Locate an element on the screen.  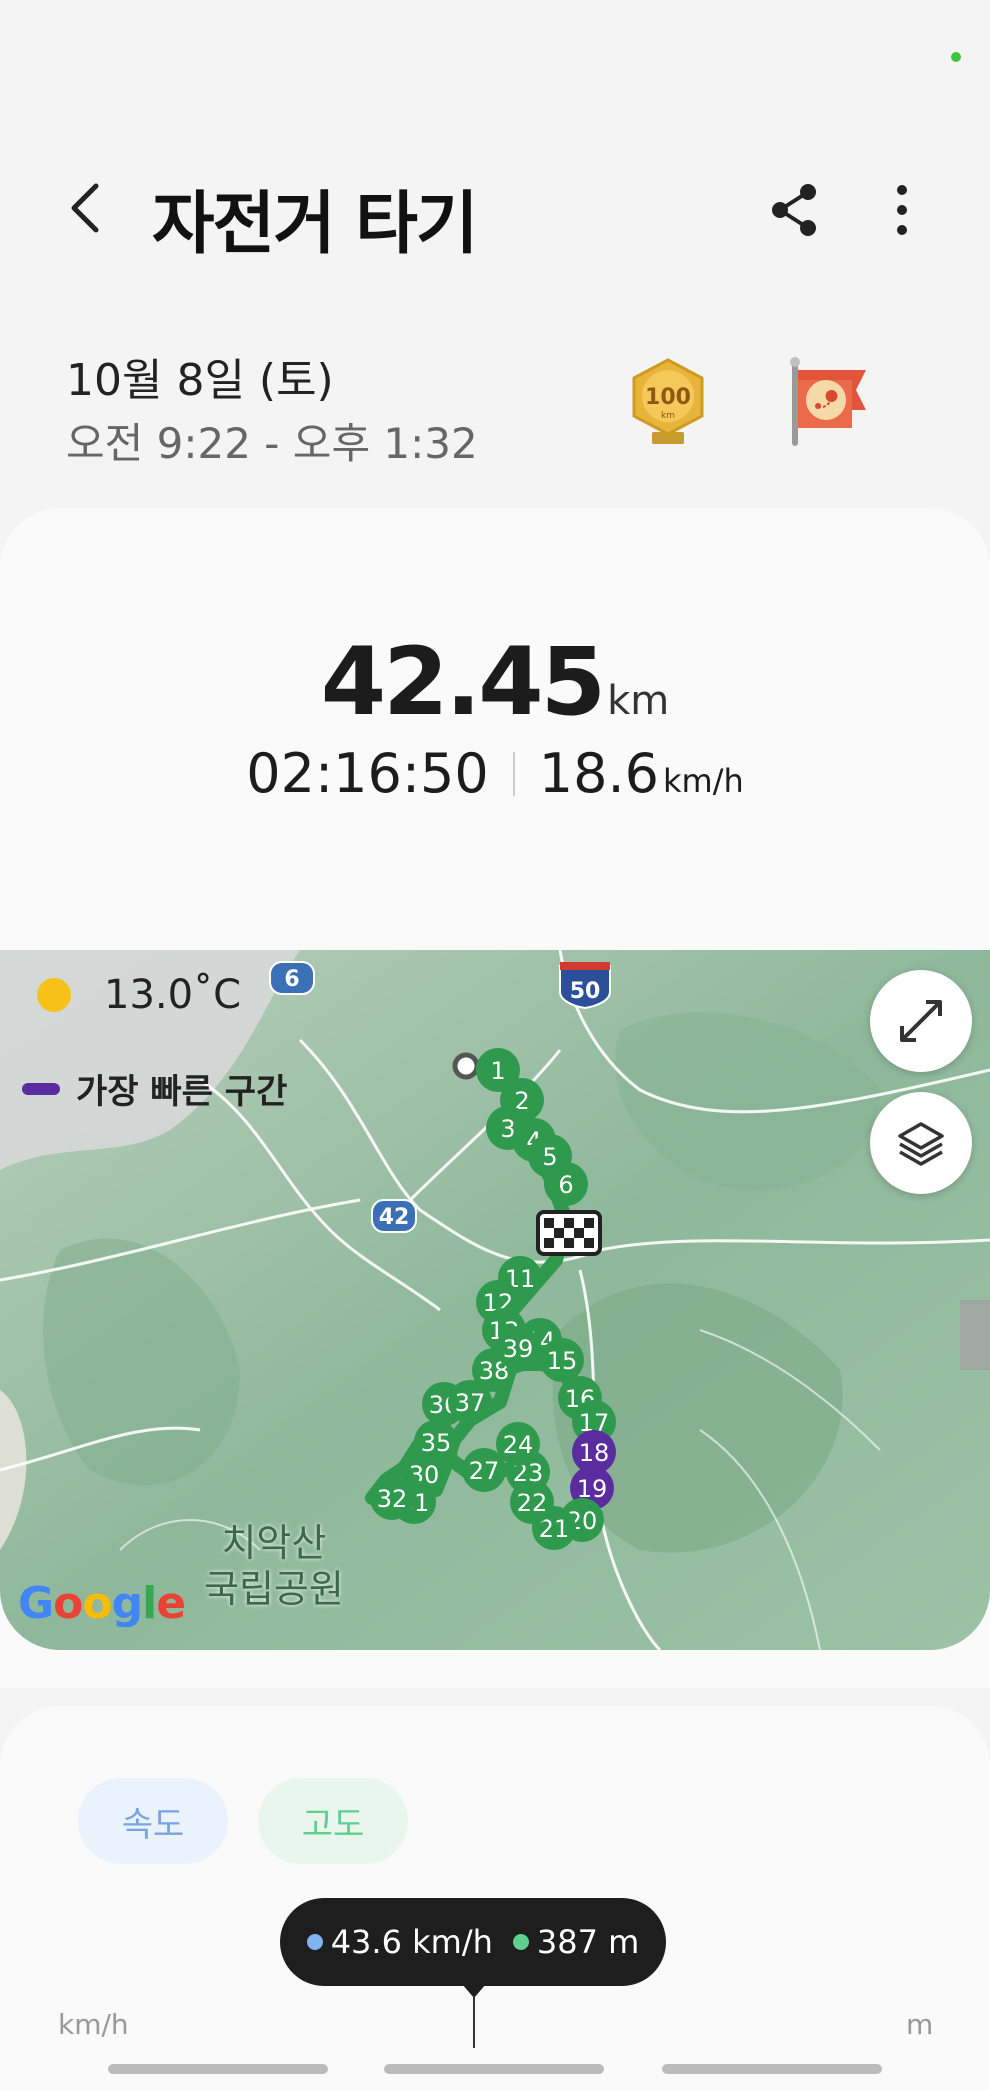
tooltip-altitude-value: 387 m is located at coordinates (588, 1942).